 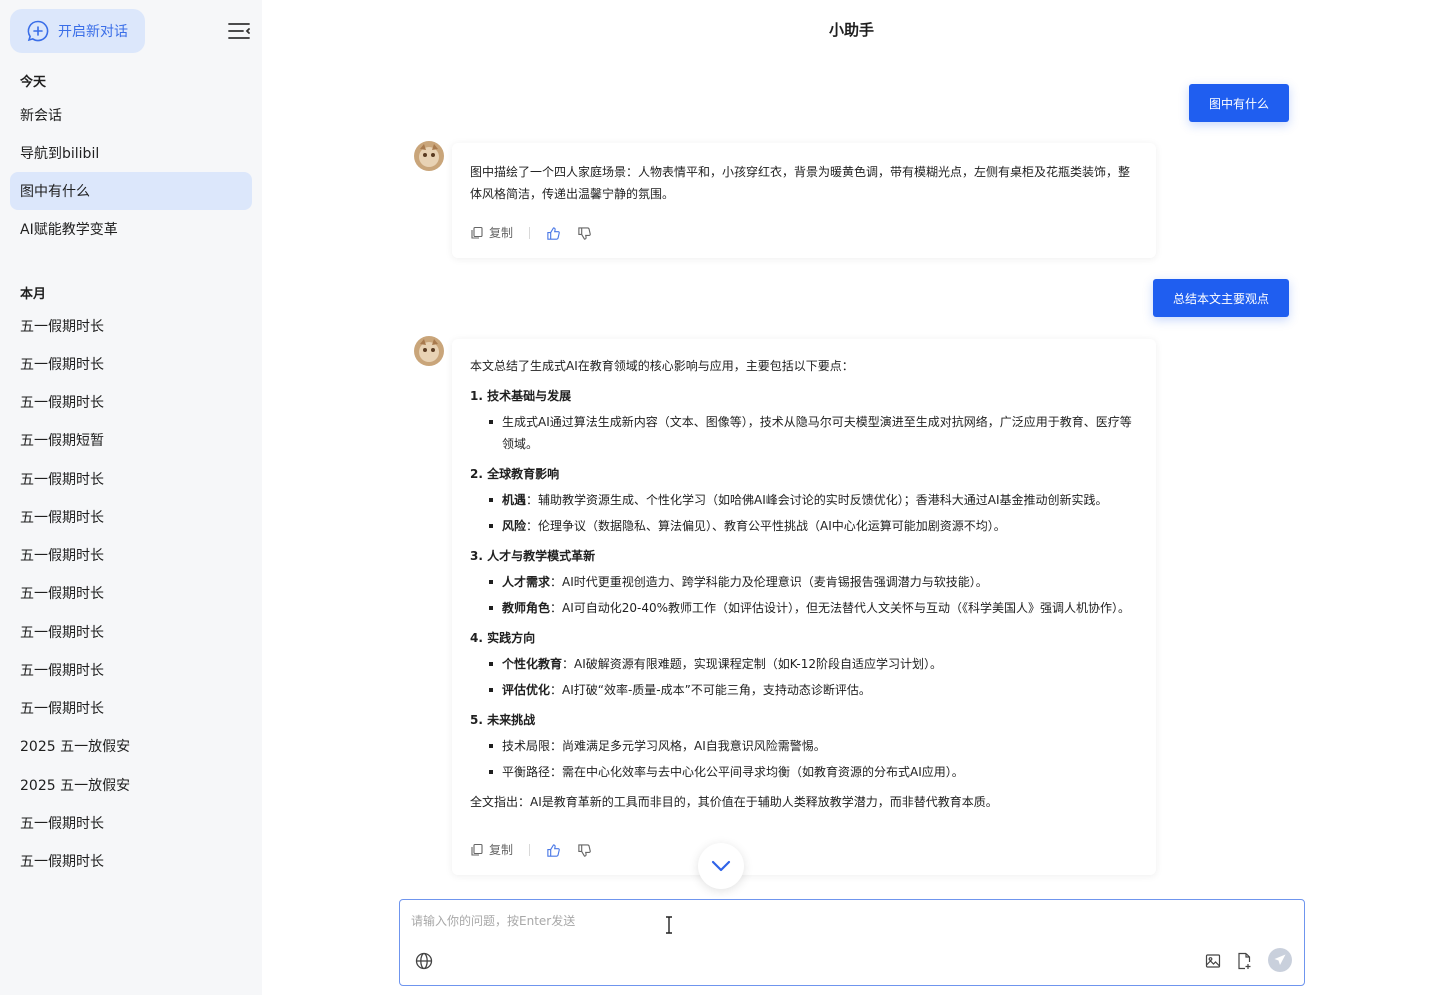 I want to click on upload-image-button, so click(x=1213, y=961).